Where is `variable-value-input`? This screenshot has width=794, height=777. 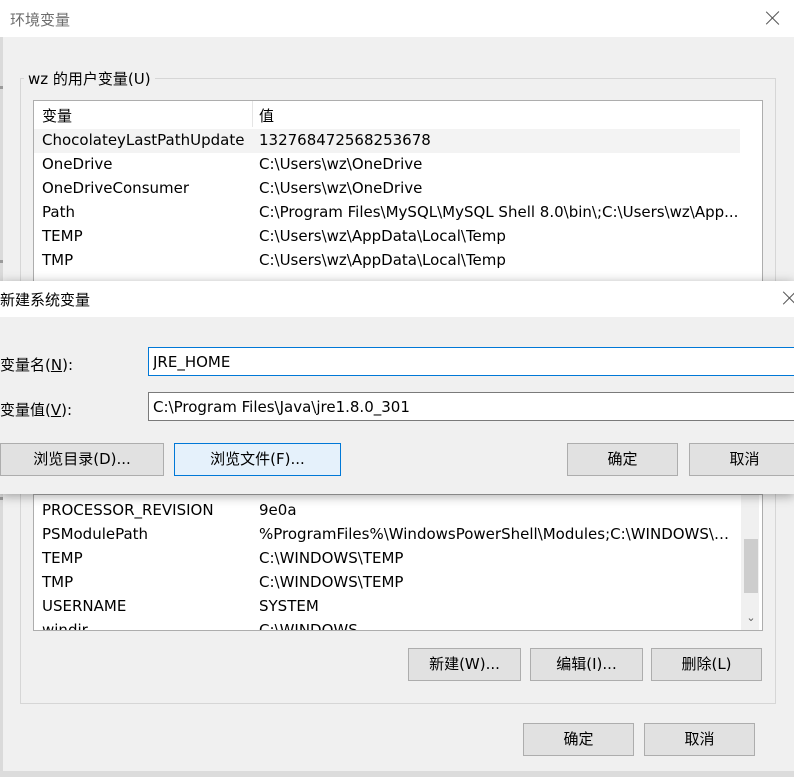 variable-value-input is located at coordinates (471, 406).